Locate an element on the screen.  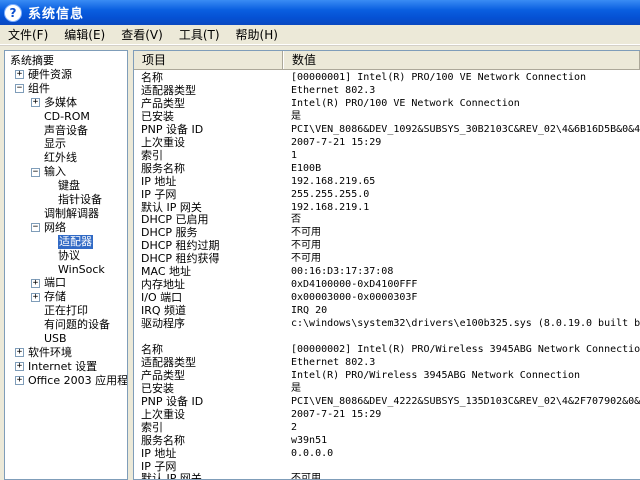
table-row: 服务名称 w39n51 is located at coordinates (387, 440).